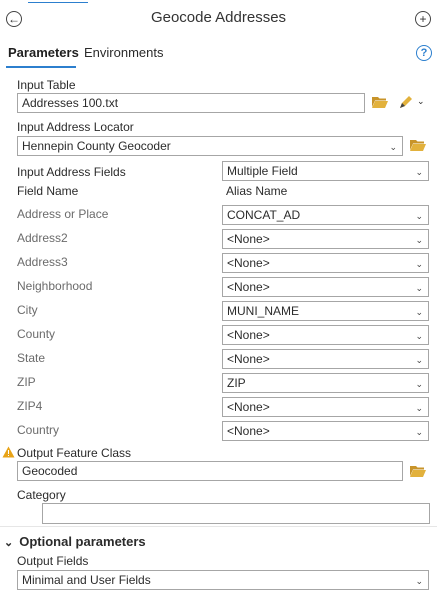 Image resolution: width=437 pixels, height=599 pixels. Describe the element at coordinates (8, 452) in the screenshot. I see `warning-icon` at that location.